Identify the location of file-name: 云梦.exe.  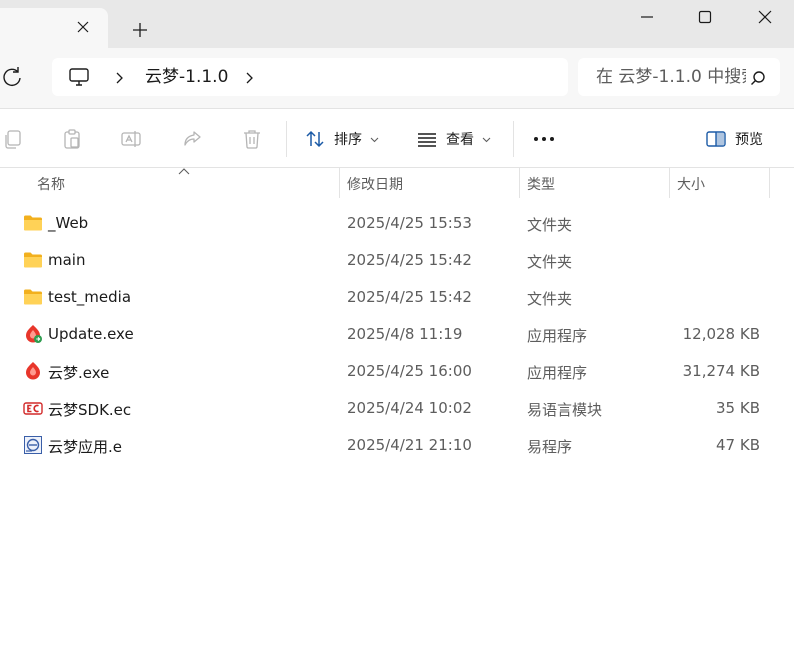
(79, 373).